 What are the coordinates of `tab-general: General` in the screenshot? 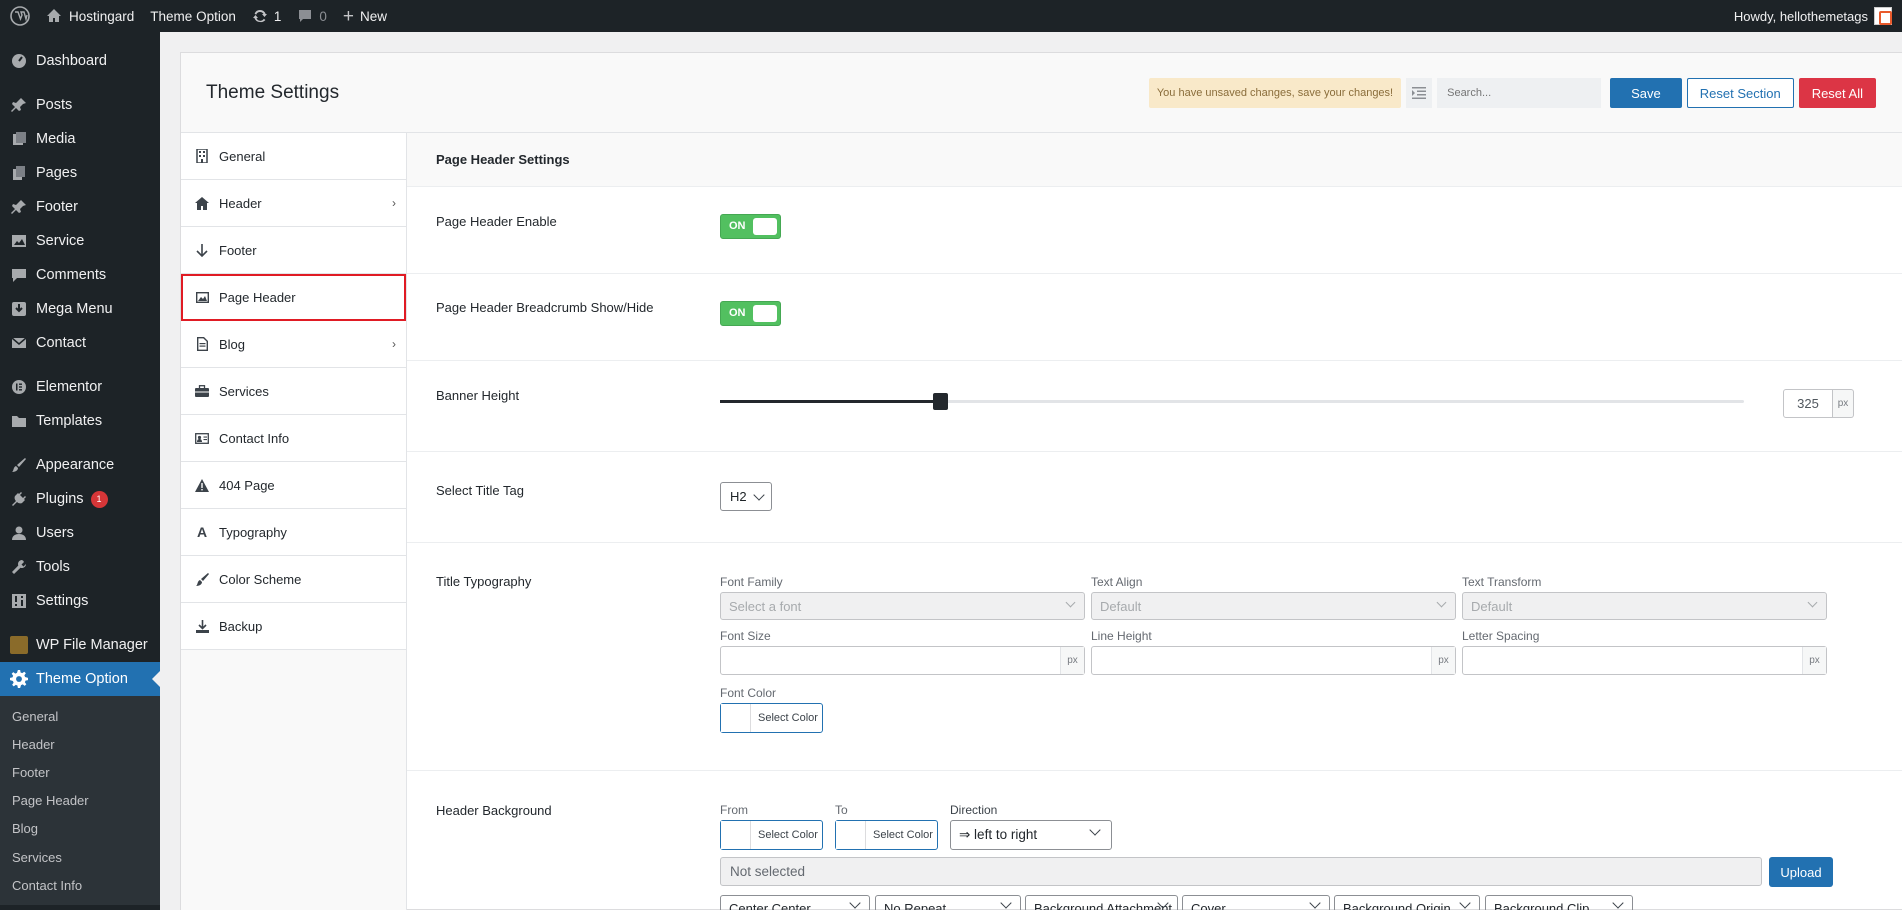 It's located at (293, 156).